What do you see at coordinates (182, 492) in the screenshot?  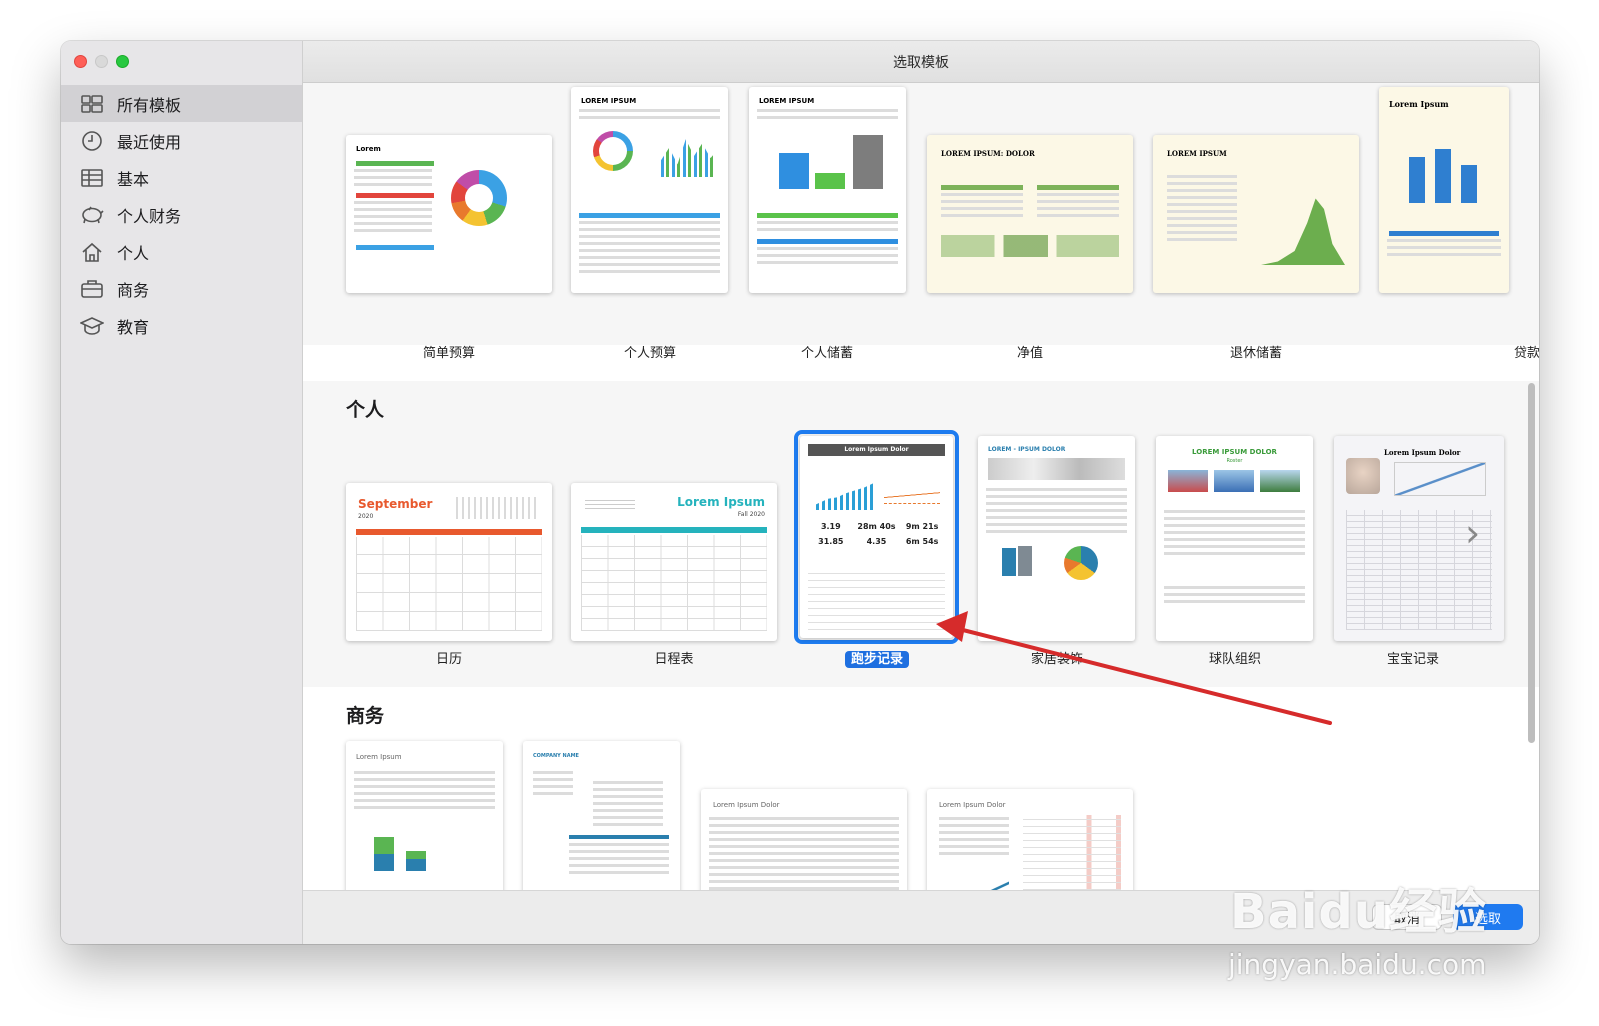 I see `sidebar: 所有模板 最近使用 基本 个人财务 个人 商务 教育` at bounding box center [182, 492].